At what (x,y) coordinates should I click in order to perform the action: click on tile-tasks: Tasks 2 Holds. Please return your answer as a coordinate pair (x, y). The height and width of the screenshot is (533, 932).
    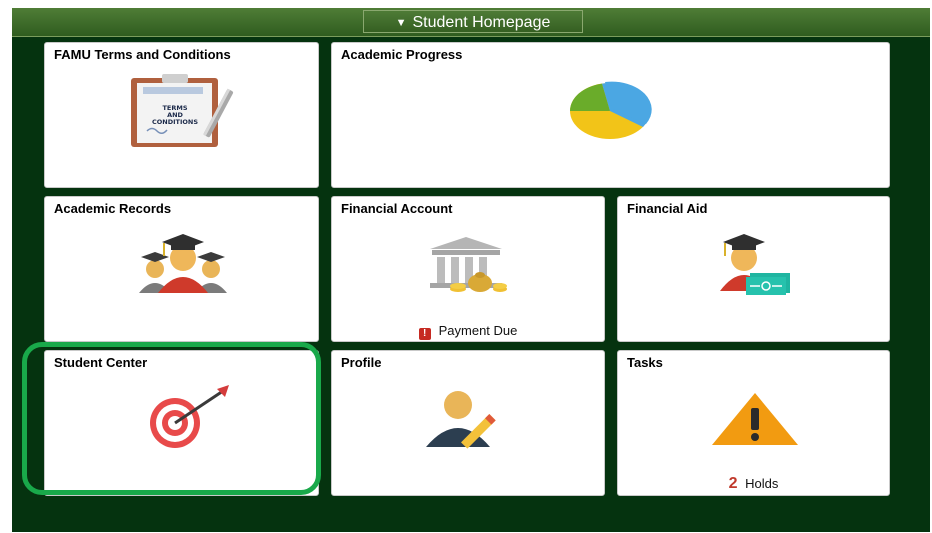
    Looking at the image, I should click on (753, 423).